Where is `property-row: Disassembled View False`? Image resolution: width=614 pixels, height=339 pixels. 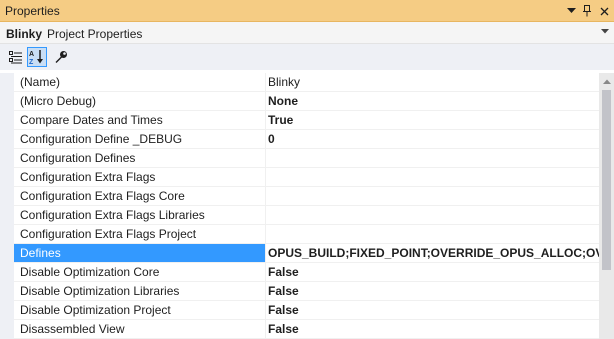
property-row: Disassembled View False is located at coordinates (306, 329).